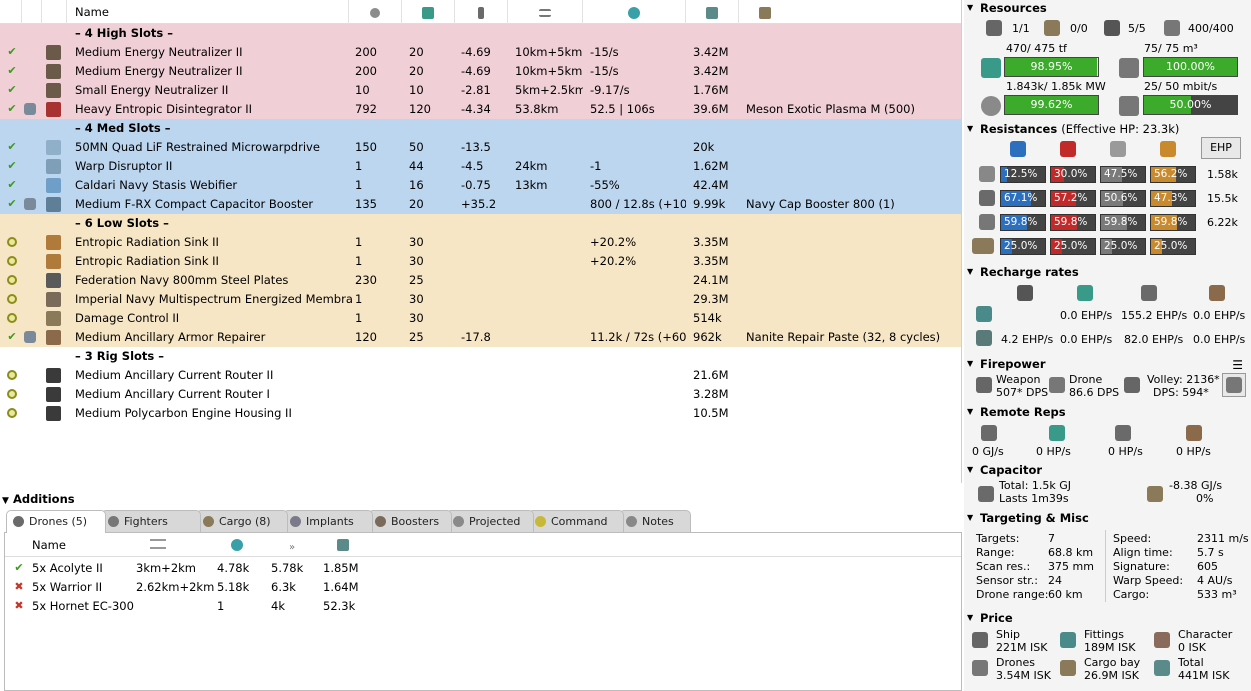 The width and height of the screenshot is (1251, 691). Describe the element at coordinates (328, 521) in the screenshot. I see `tab-implants: Implants` at that location.